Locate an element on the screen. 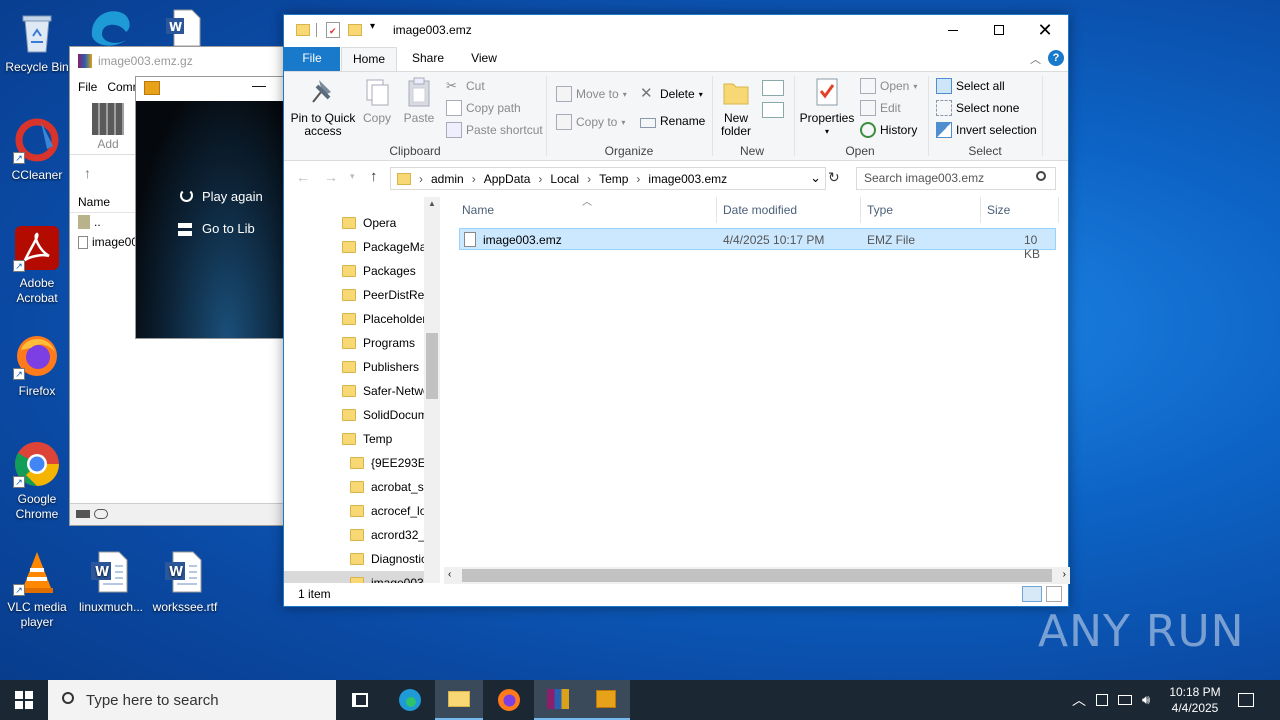 This screenshot has height=720, width=1280. edit-button: Edit is located at coordinates (880, 108).